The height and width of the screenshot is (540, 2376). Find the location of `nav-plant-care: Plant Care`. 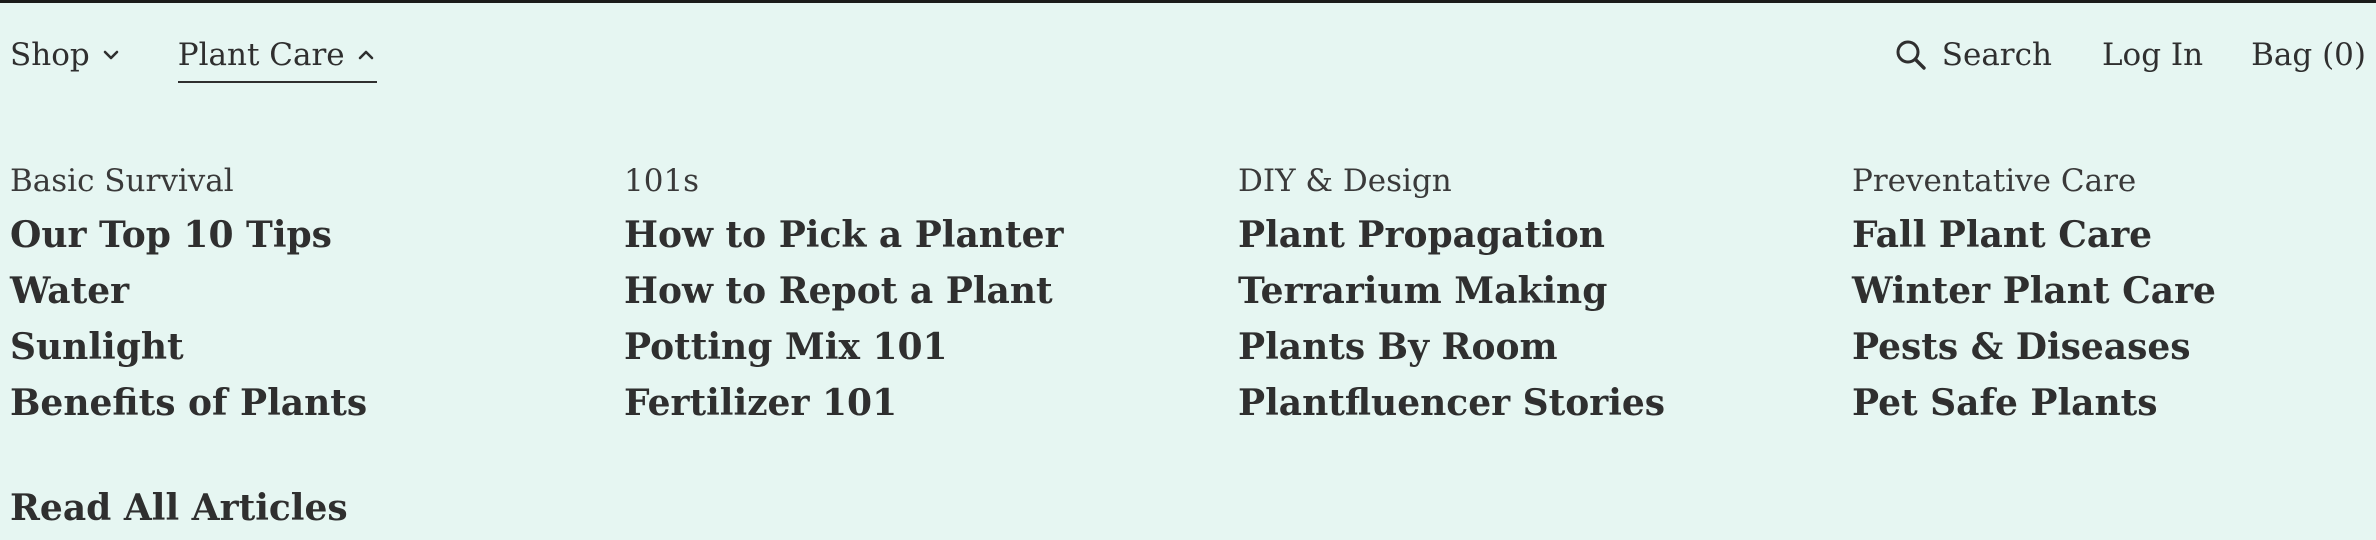

nav-plant-care: Plant Care is located at coordinates (277, 58).